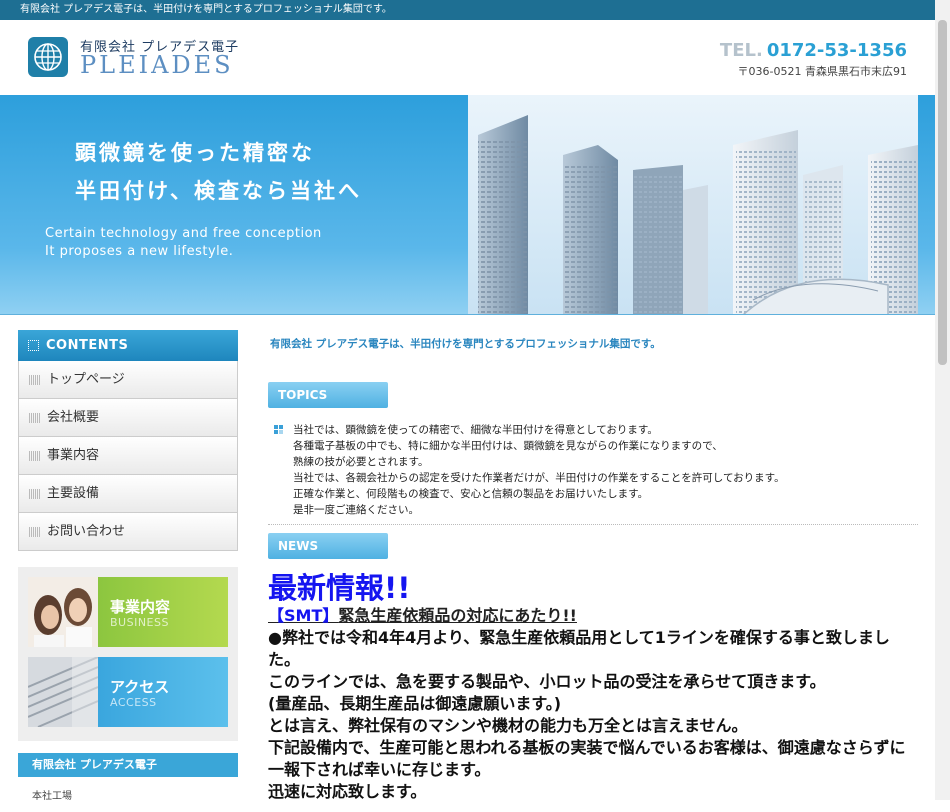  What do you see at coordinates (457, 615) in the screenshot?
I see `news-sub-text: 緊急生産依頼品の対応にあたり!!` at bounding box center [457, 615].